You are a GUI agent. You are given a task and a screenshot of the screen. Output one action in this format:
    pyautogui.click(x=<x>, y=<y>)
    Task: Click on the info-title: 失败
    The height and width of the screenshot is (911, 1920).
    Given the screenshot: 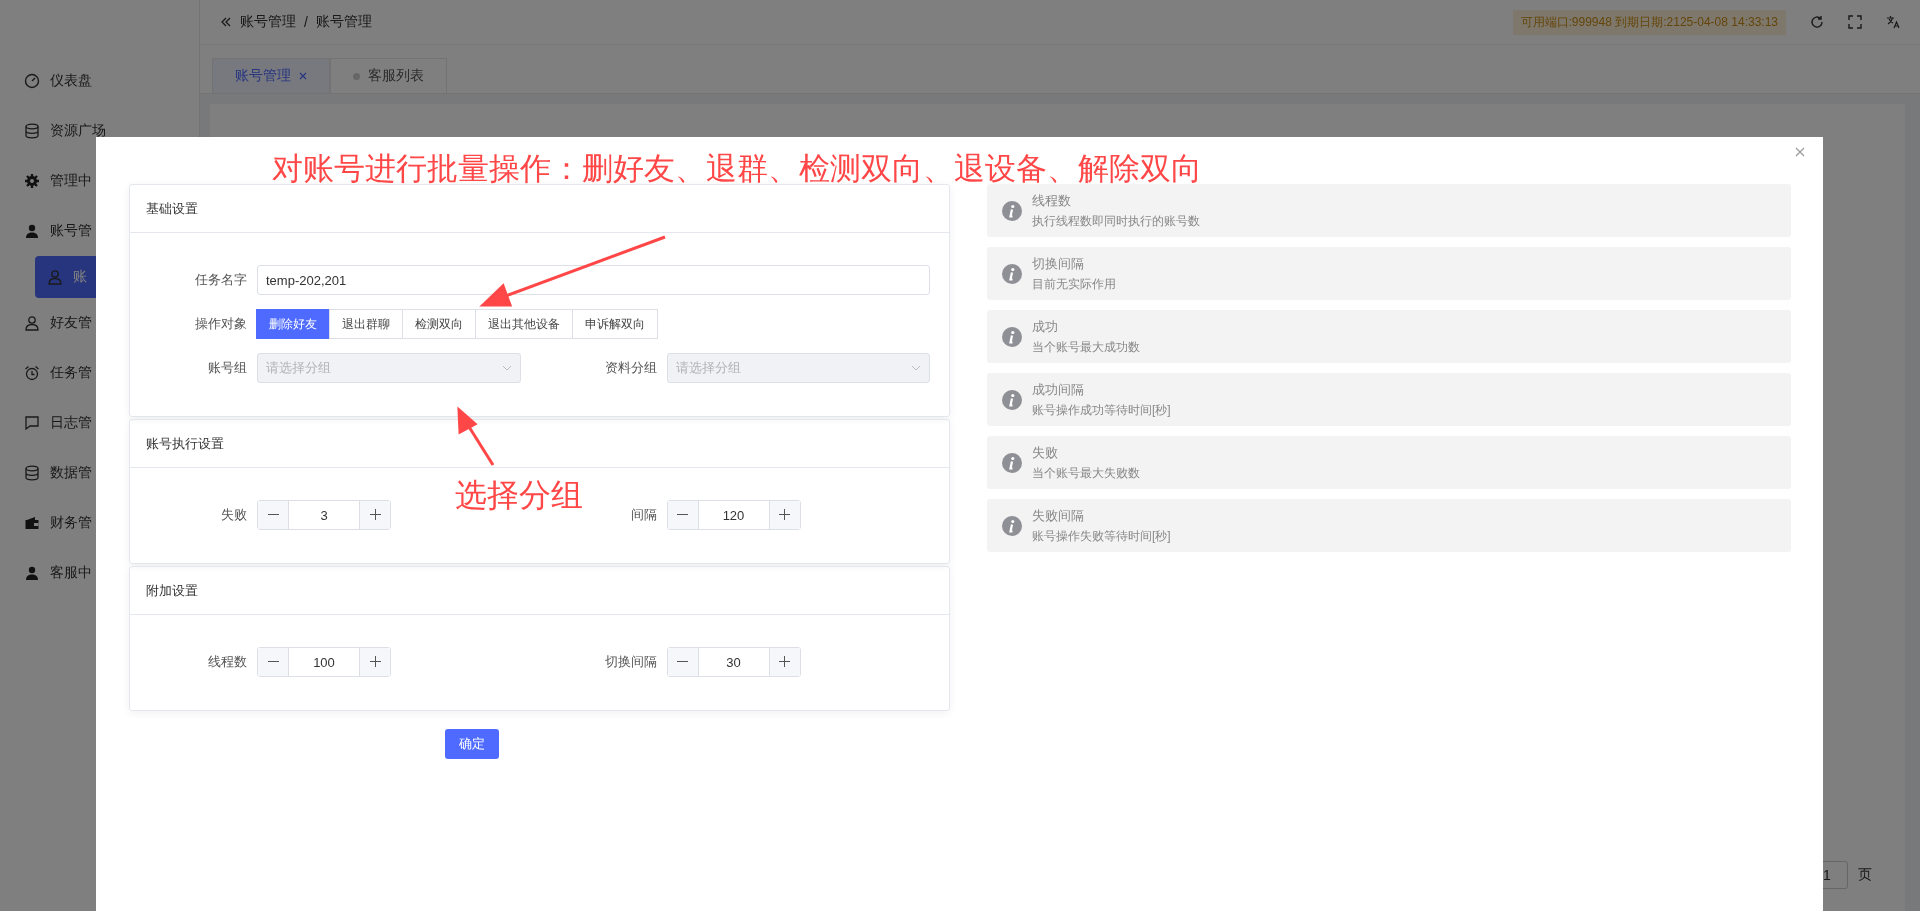 What is the action you would take?
    pyautogui.click(x=1045, y=452)
    